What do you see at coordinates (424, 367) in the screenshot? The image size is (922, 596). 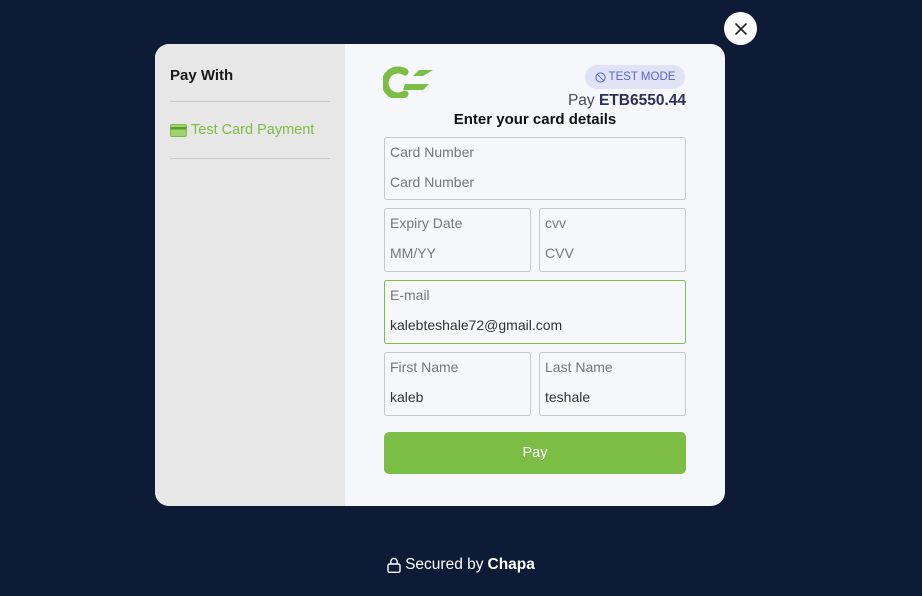 I see `first-name-label: First Name` at bounding box center [424, 367].